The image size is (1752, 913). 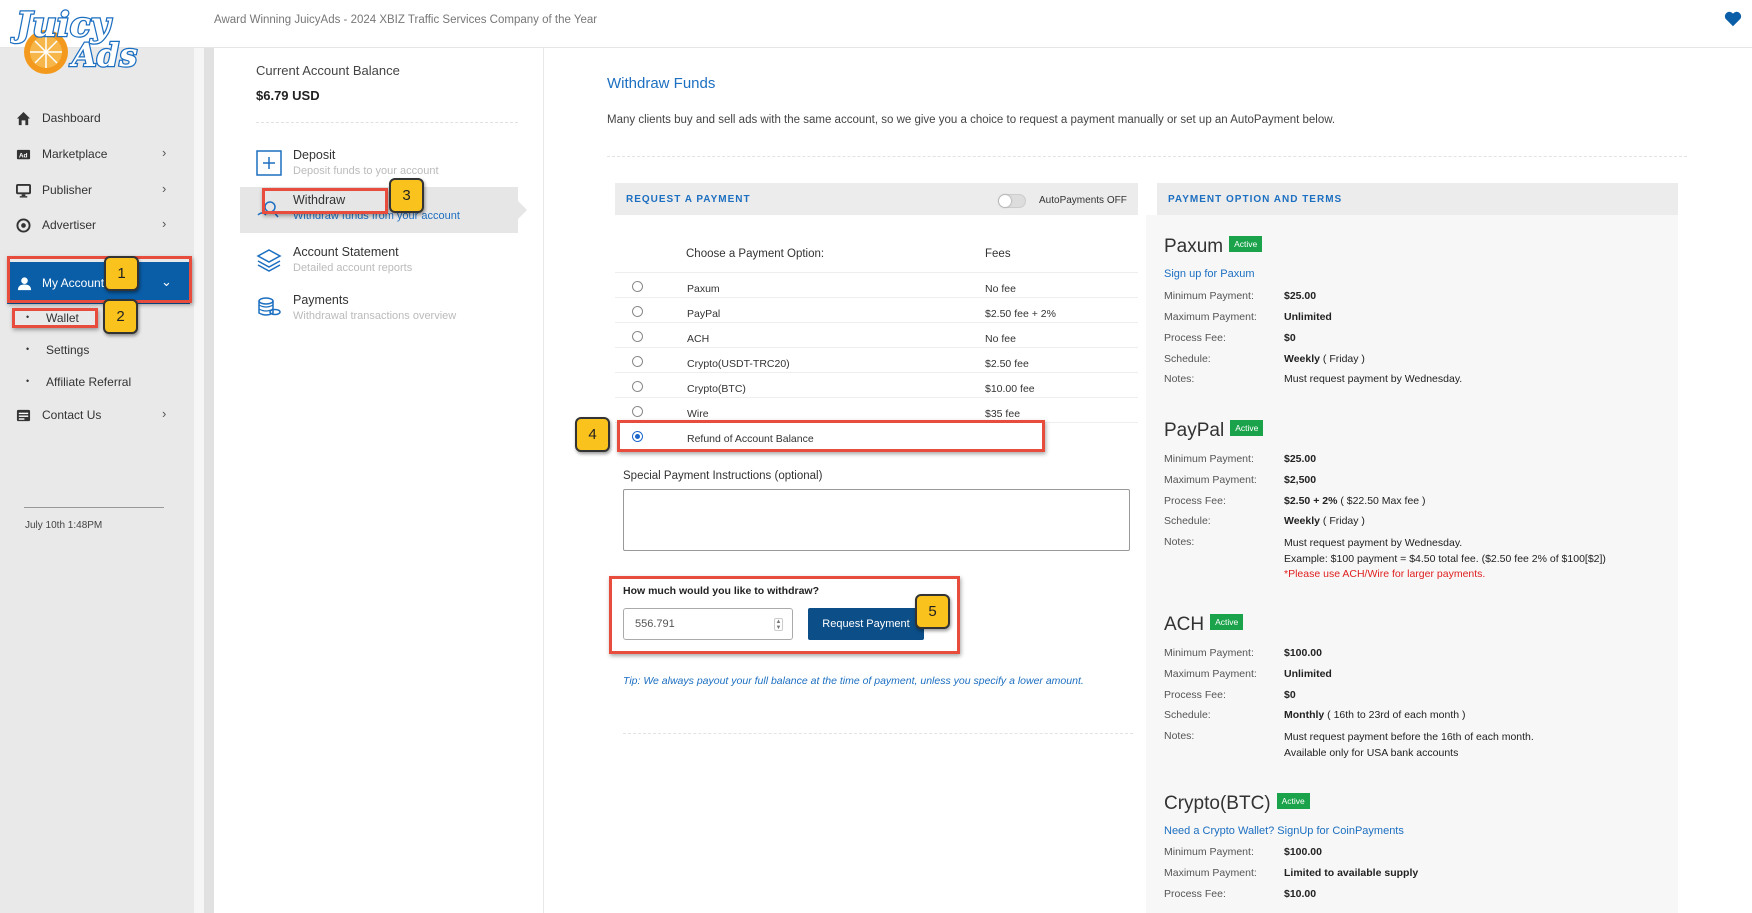 I want to click on account-menu-title: Account Statement, so click(x=346, y=252).